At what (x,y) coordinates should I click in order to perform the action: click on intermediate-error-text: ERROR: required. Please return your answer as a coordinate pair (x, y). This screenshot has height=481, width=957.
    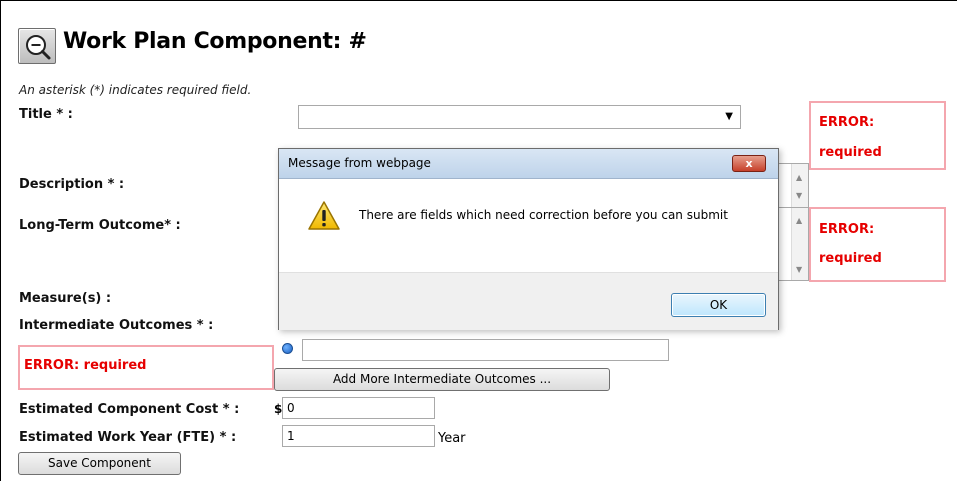
    Looking at the image, I should click on (85, 365).